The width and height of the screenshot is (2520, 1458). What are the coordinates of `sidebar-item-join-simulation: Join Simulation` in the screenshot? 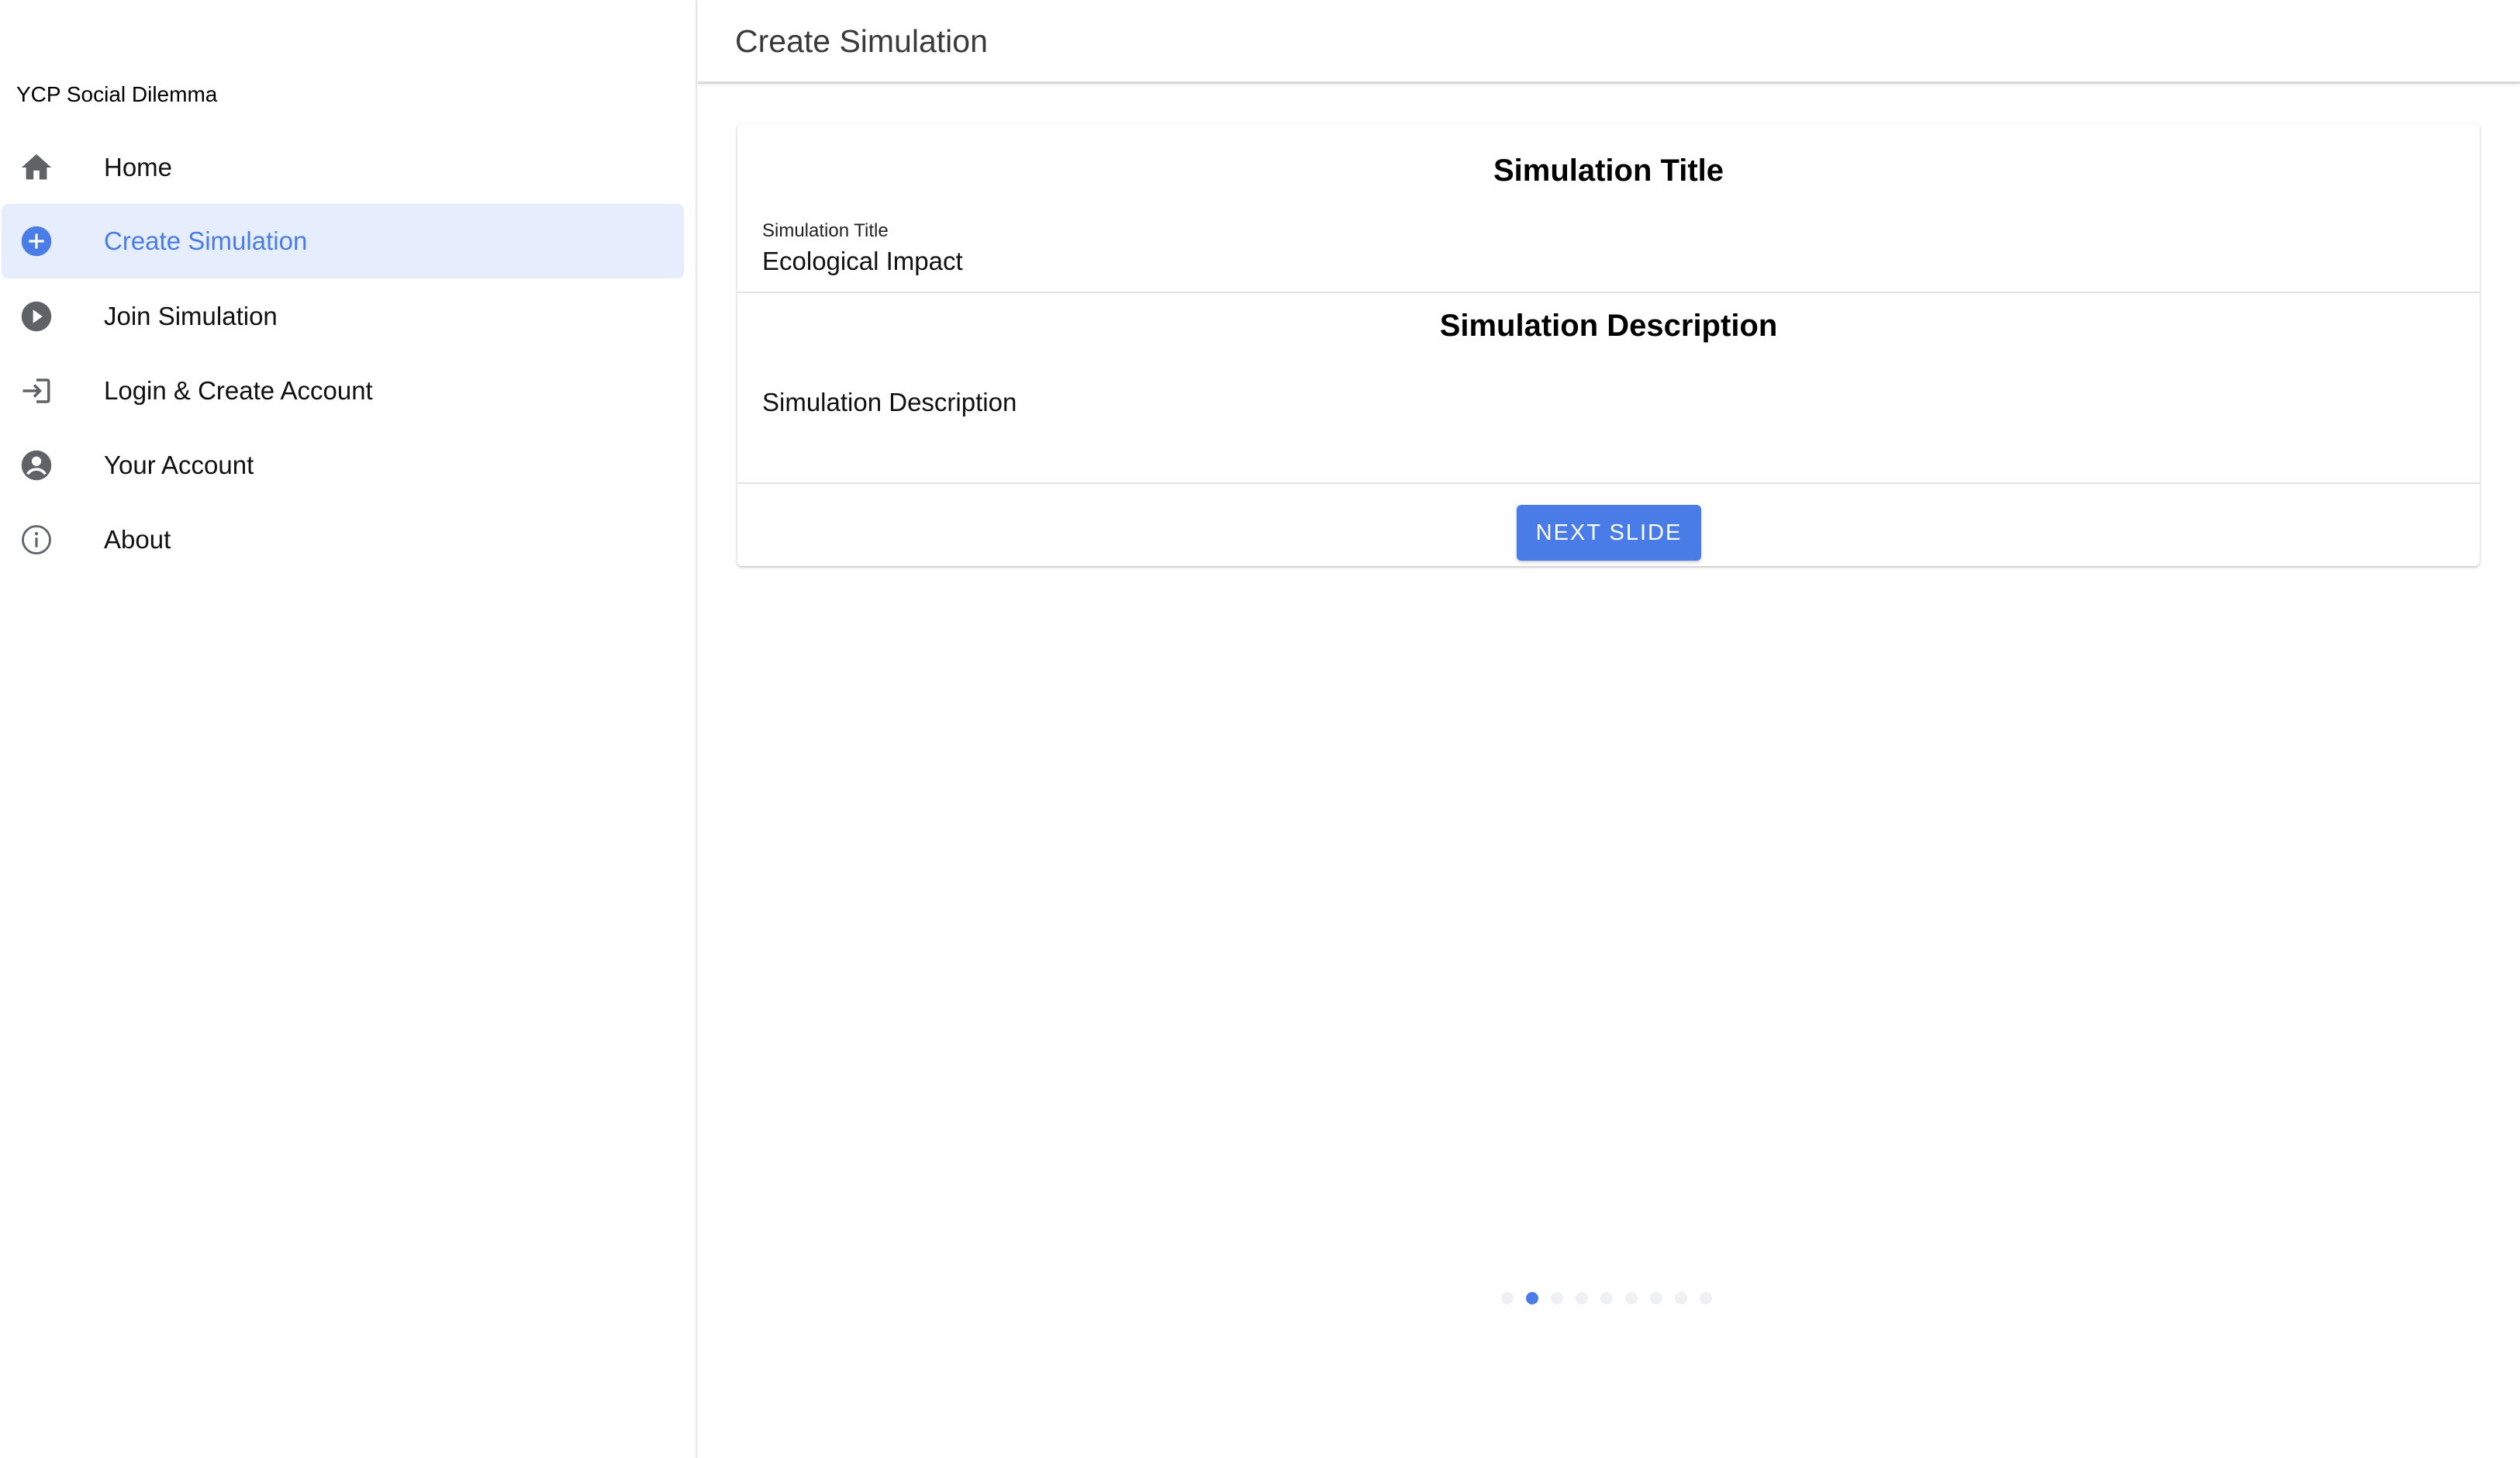 It's located at (343, 316).